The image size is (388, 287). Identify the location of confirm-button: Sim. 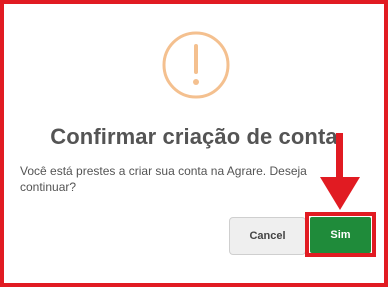
(340, 235).